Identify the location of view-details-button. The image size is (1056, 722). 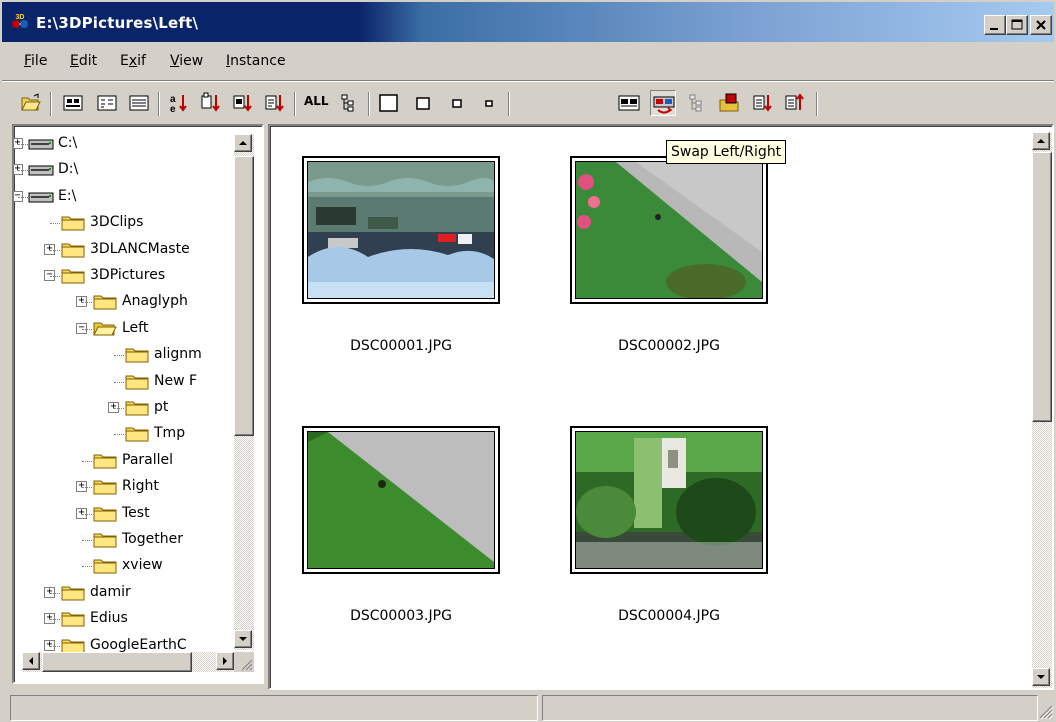
(73, 103).